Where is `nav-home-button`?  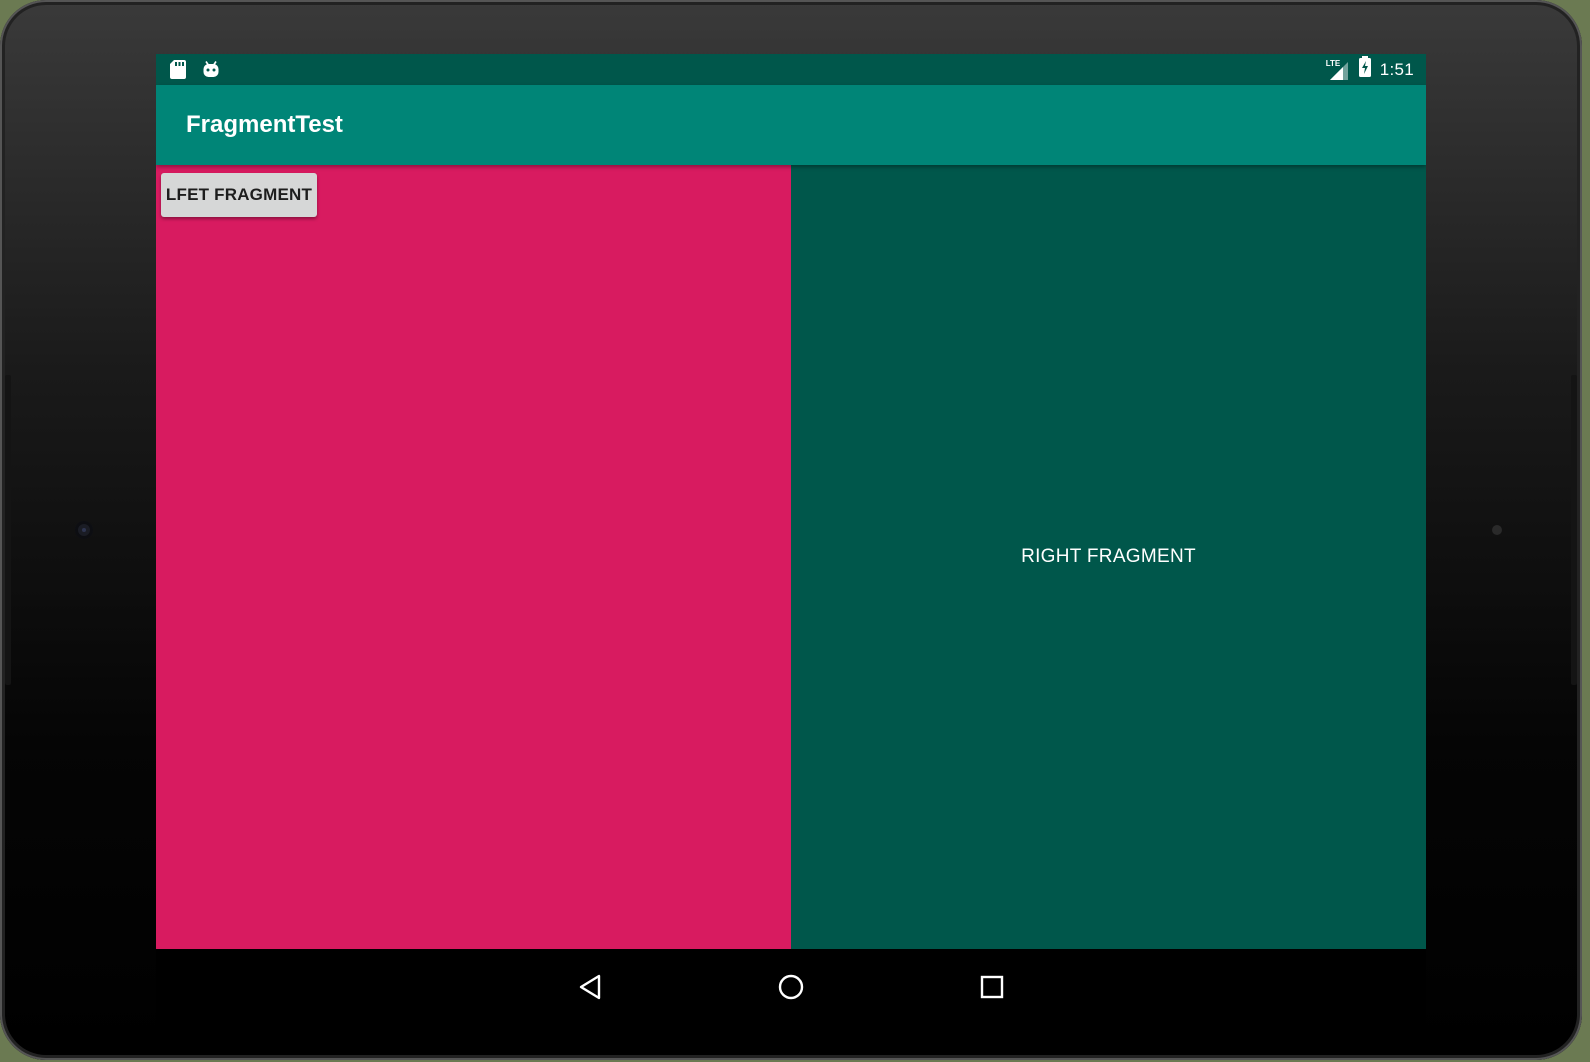 nav-home-button is located at coordinates (791, 987).